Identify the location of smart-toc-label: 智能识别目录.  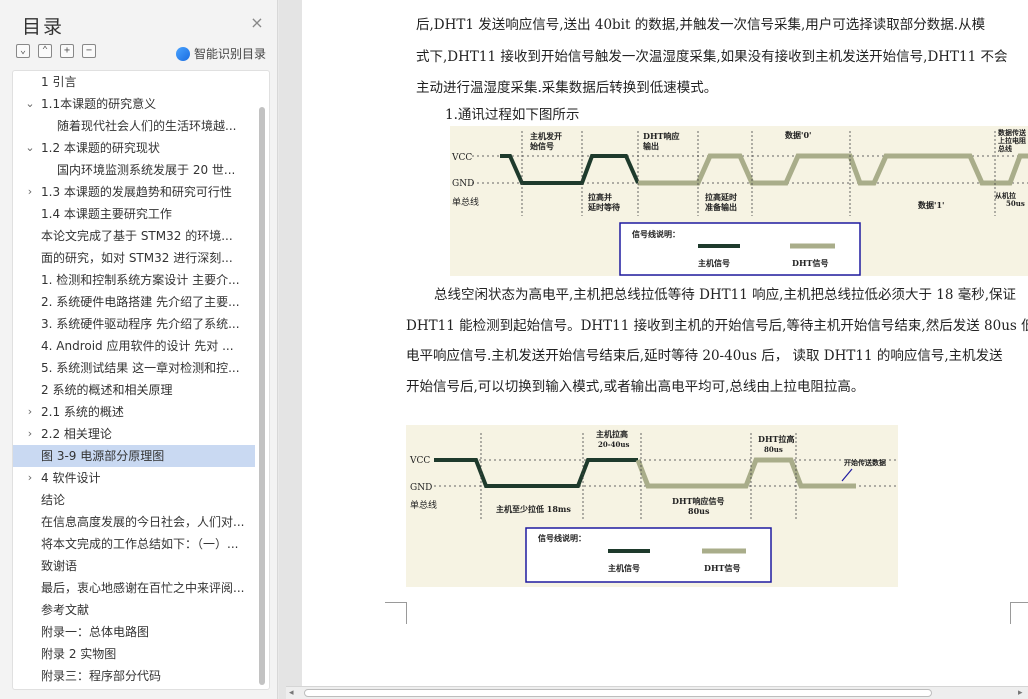
(230, 54).